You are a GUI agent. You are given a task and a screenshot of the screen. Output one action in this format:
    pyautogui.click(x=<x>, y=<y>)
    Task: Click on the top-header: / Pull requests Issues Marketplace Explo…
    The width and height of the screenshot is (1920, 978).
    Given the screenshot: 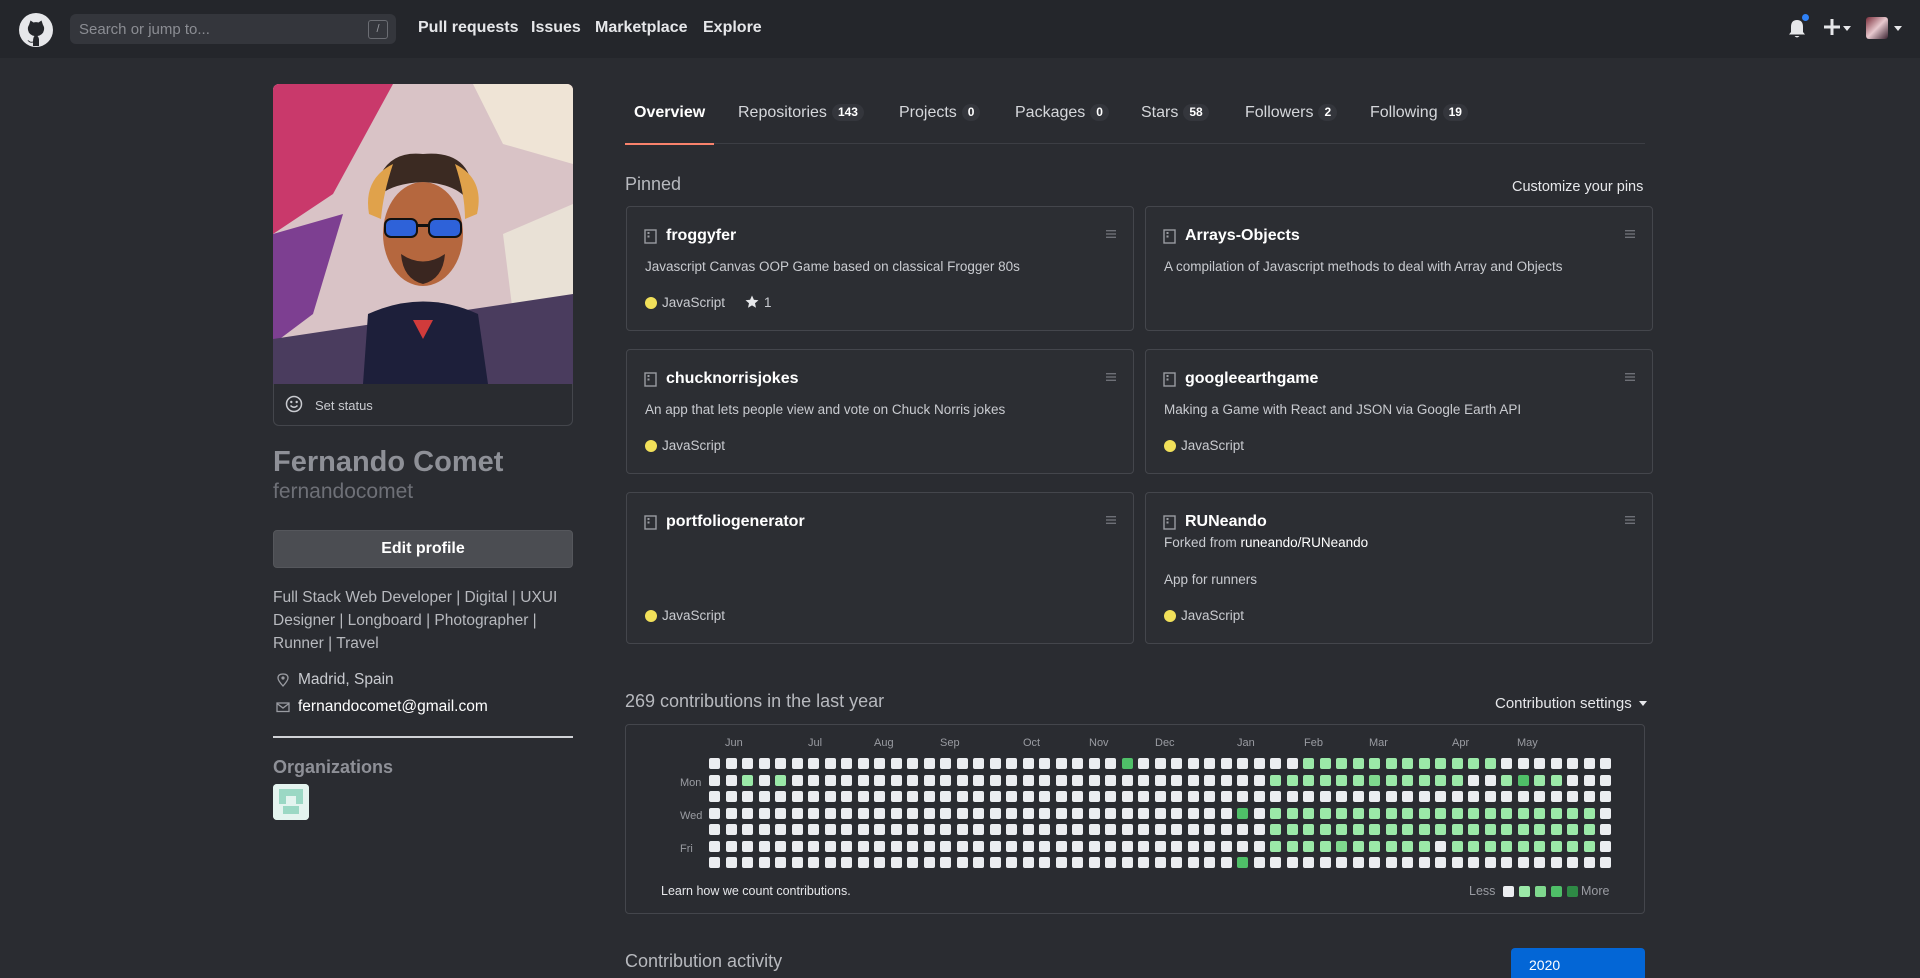 What is the action you would take?
    pyautogui.click(x=960, y=29)
    